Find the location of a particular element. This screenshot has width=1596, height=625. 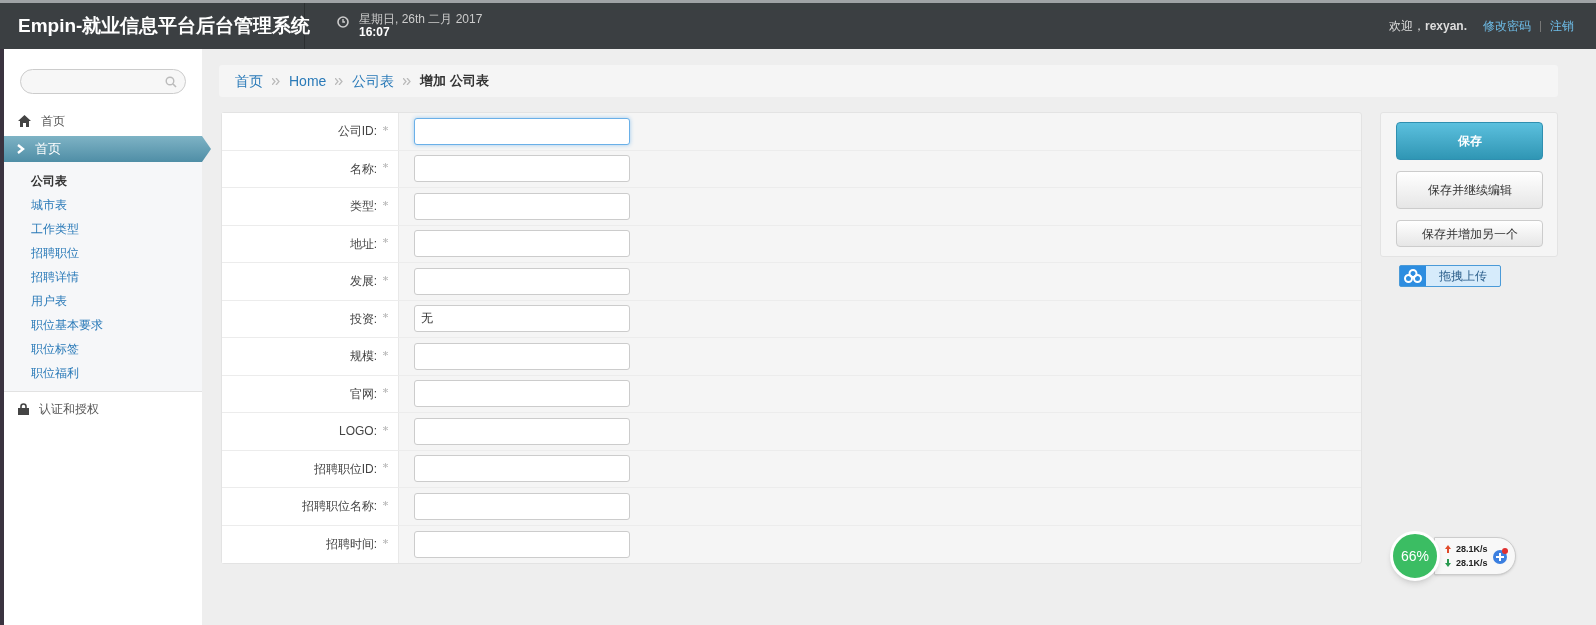

usage-percent: 66% is located at coordinates (1415, 556).